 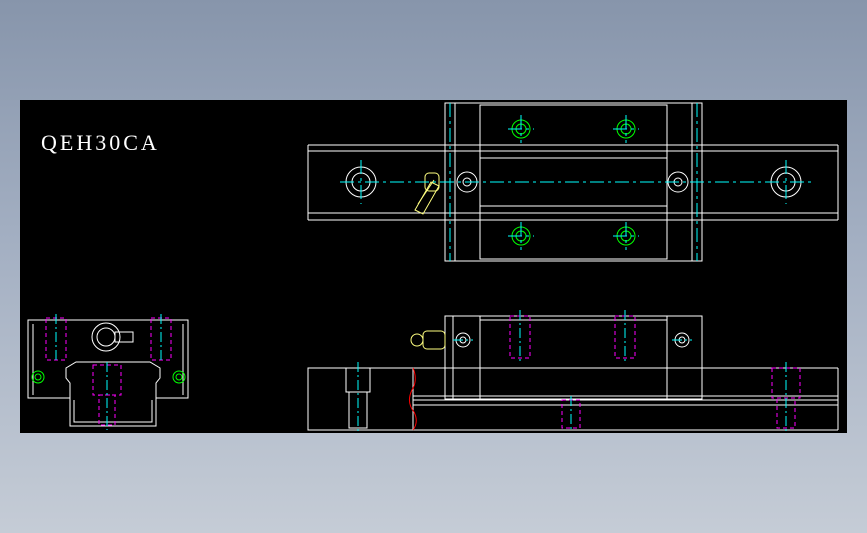 I want to click on carriage-block-side-view, so click(x=573, y=357).